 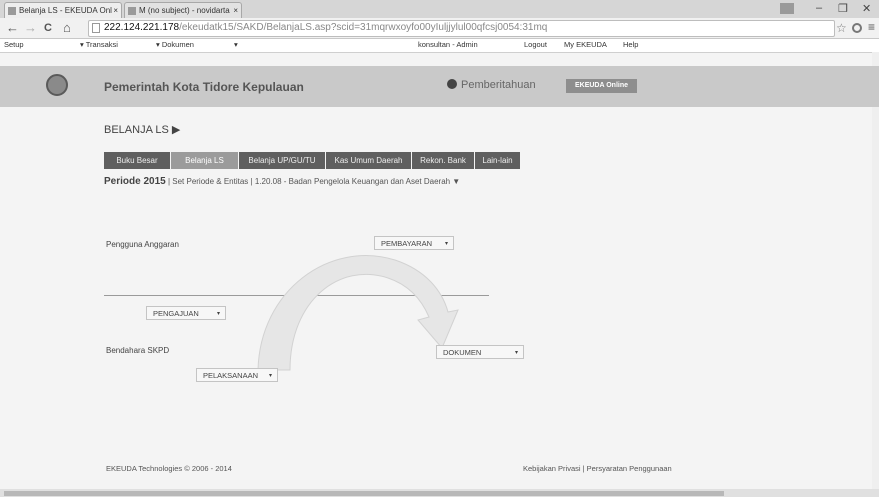 I want to click on back-icon: ←, so click(x=12, y=28).